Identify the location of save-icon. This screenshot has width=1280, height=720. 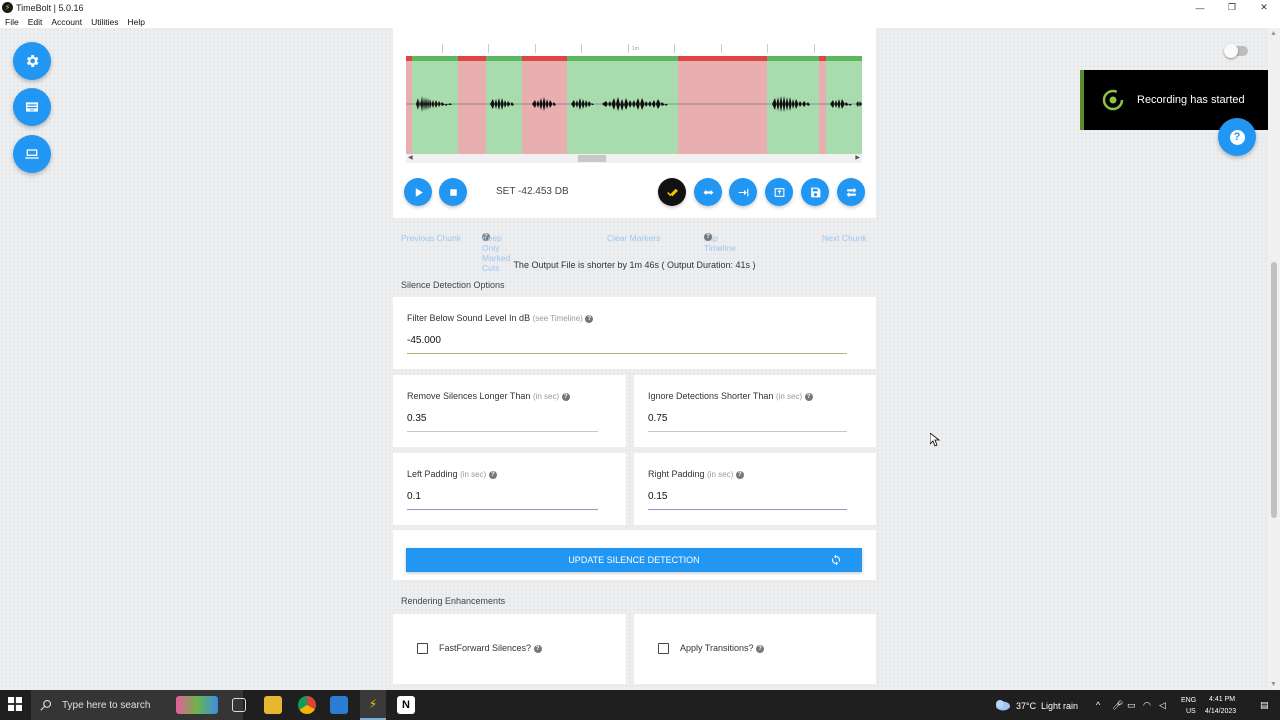
(815, 192).